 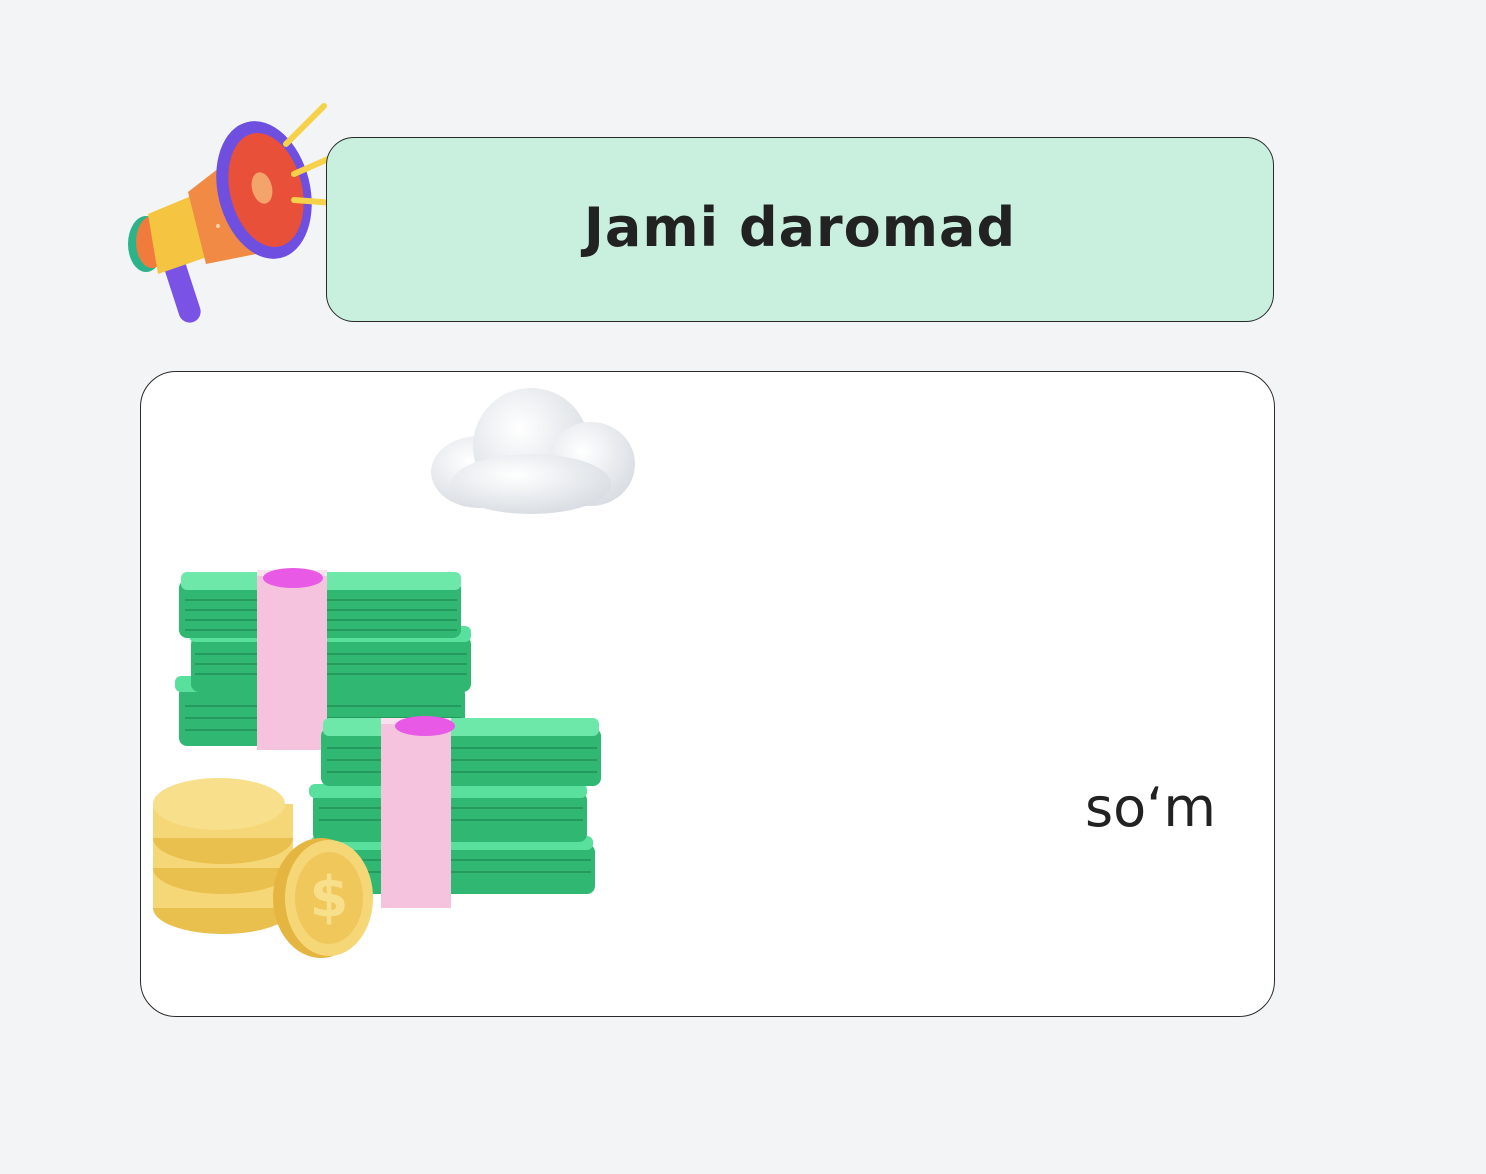 I want to click on cloud-illustration, so click(x=533, y=451).